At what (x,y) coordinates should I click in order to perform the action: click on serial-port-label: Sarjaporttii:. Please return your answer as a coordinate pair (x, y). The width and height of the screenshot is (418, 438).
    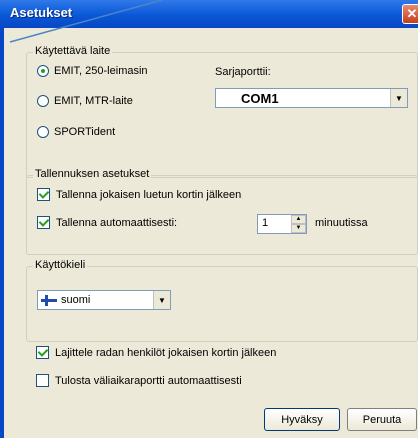
    Looking at the image, I should click on (243, 72).